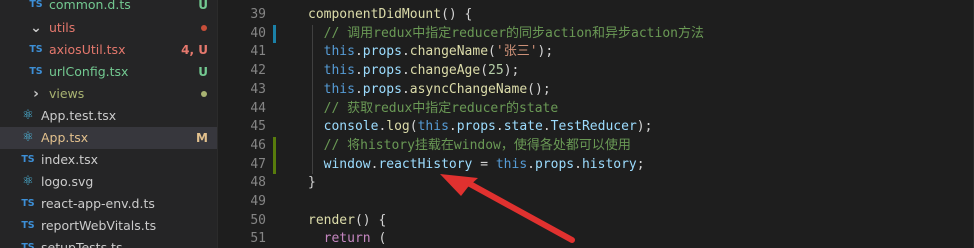 Image resolution: width=974 pixels, height=248 pixels. Describe the element at coordinates (593, 127) in the screenshot. I see `code-token: TestReducer` at that location.